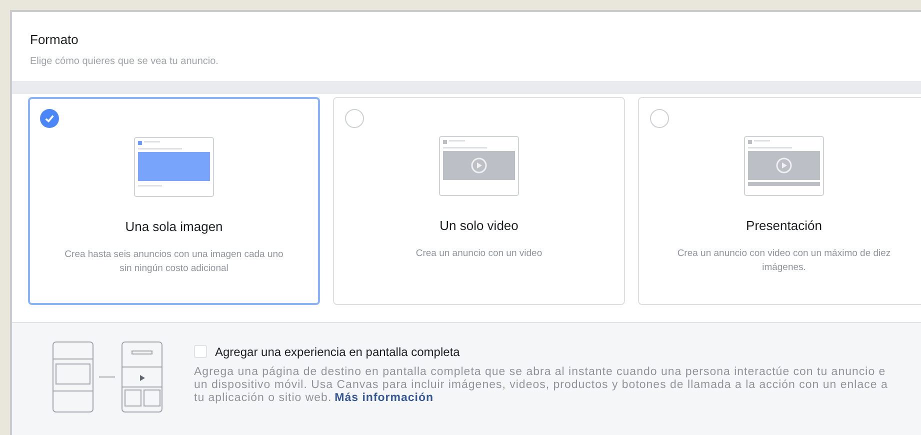  I want to click on check-icon, so click(49, 118).